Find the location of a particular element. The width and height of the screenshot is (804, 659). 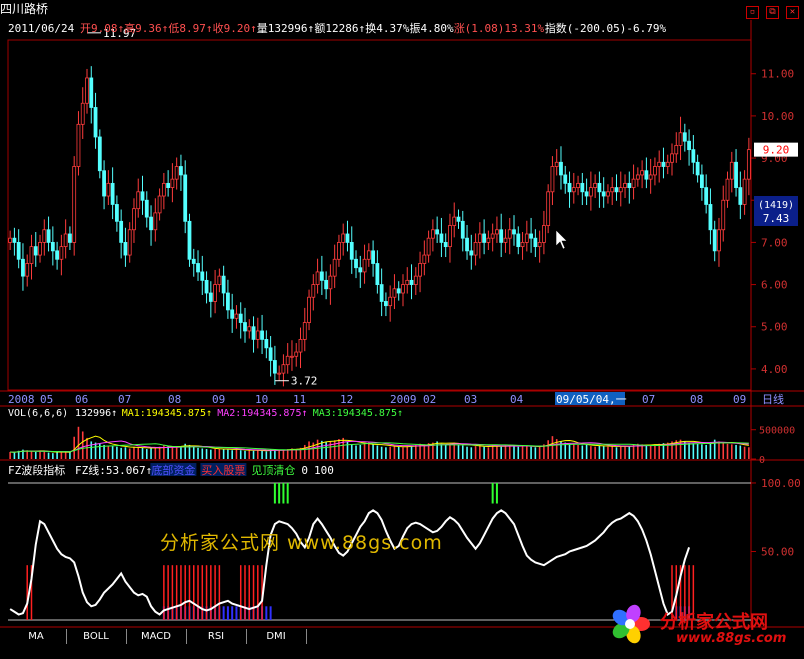

quote-field: 额12286↑ is located at coordinates (340, 28).